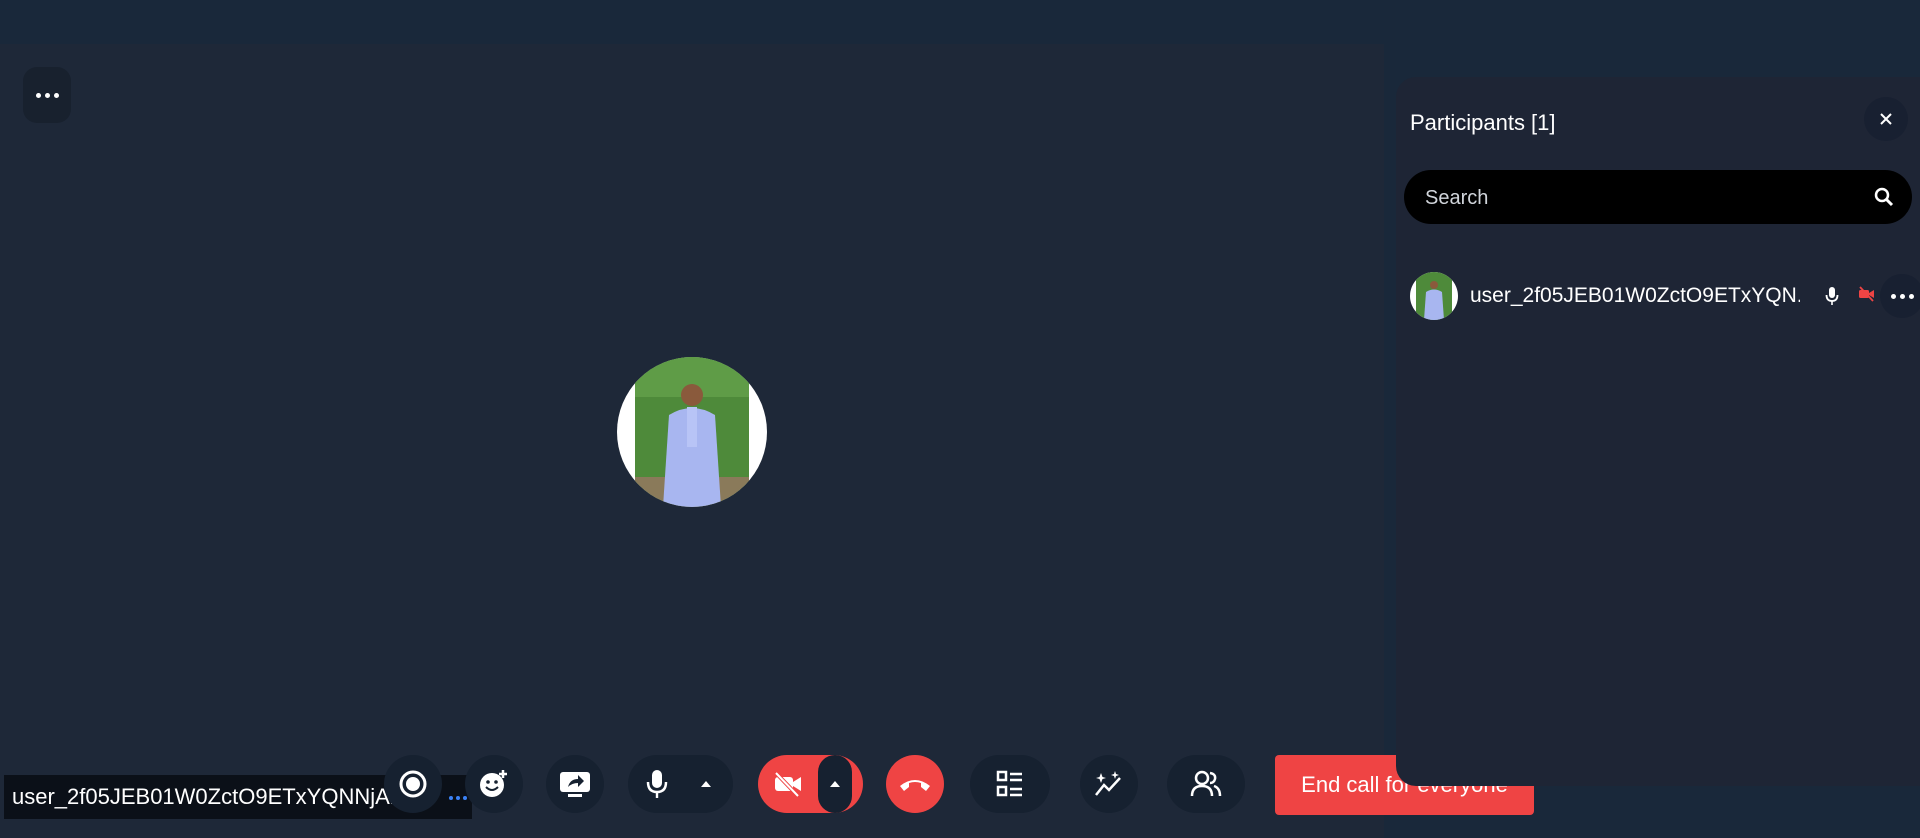 The width and height of the screenshot is (1920, 838). What do you see at coordinates (1483, 122) in the screenshot?
I see `panel-title: Participants [1]` at bounding box center [1483, 122].